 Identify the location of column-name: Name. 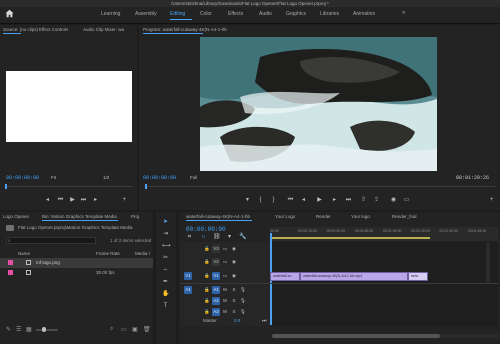
(24, 253).